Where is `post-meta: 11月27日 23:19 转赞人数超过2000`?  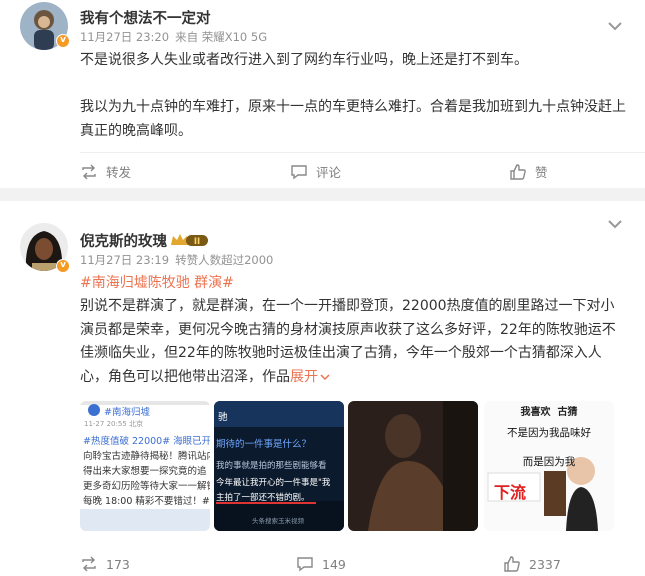
post-meta: 11月27日 23:19 转赞人数超过2000 is located at coordinates (179, 260).